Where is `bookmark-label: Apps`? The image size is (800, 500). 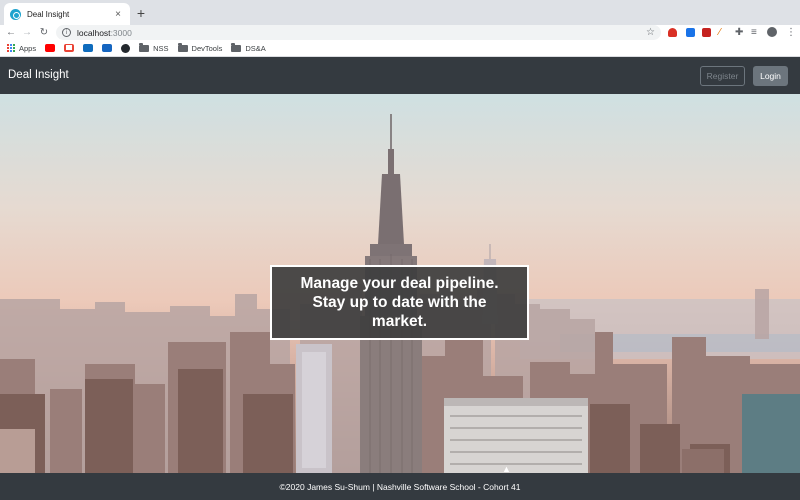 bookmark-label: Apps is located at coordinates (28, 48).